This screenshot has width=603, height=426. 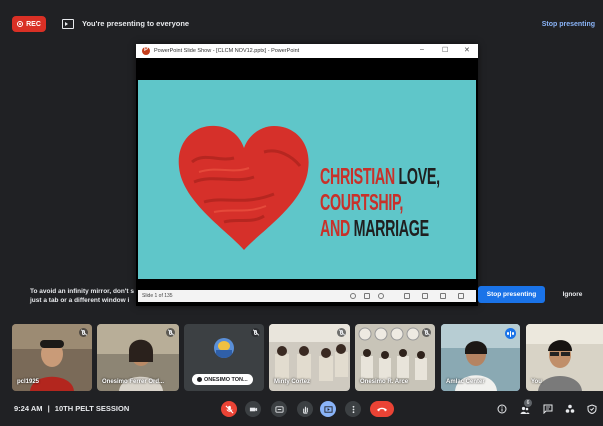 I want to click on more-options-button, so click(x=353, y=409).